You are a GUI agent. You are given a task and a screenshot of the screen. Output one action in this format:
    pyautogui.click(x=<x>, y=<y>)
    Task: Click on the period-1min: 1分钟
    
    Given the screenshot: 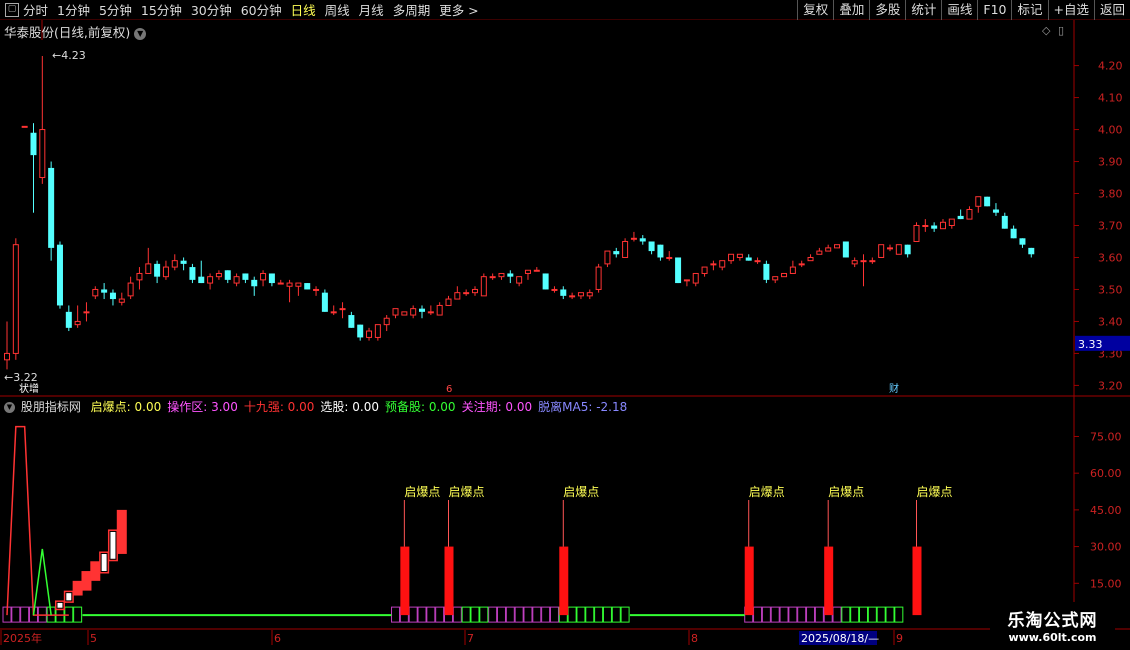 What is the action you would take?
    pyautogui.click(x=73, y=9)
    